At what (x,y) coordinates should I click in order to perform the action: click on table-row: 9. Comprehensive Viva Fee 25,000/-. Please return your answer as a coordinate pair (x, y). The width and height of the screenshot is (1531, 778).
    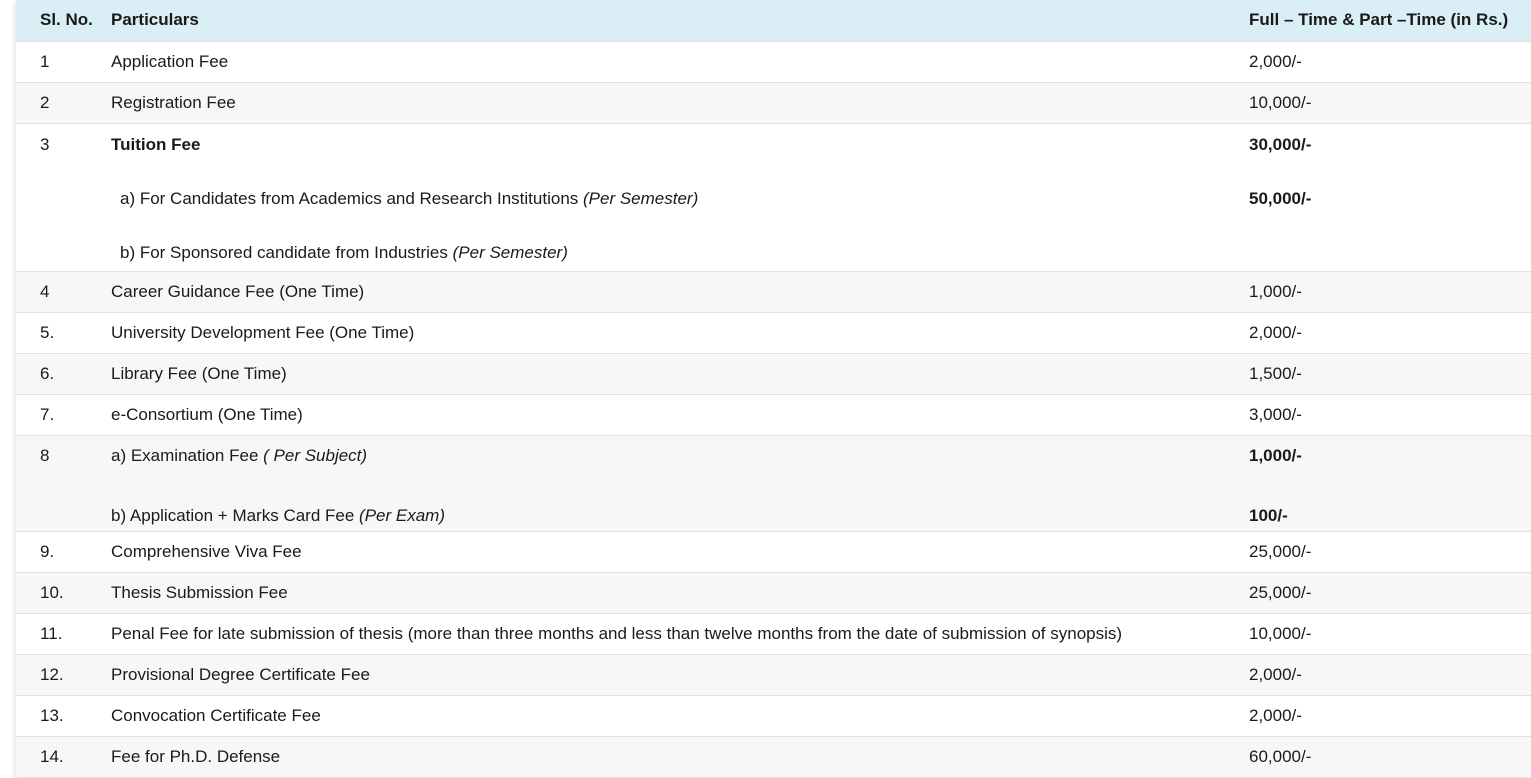
    Looking at the image, I should click on (773, 551).